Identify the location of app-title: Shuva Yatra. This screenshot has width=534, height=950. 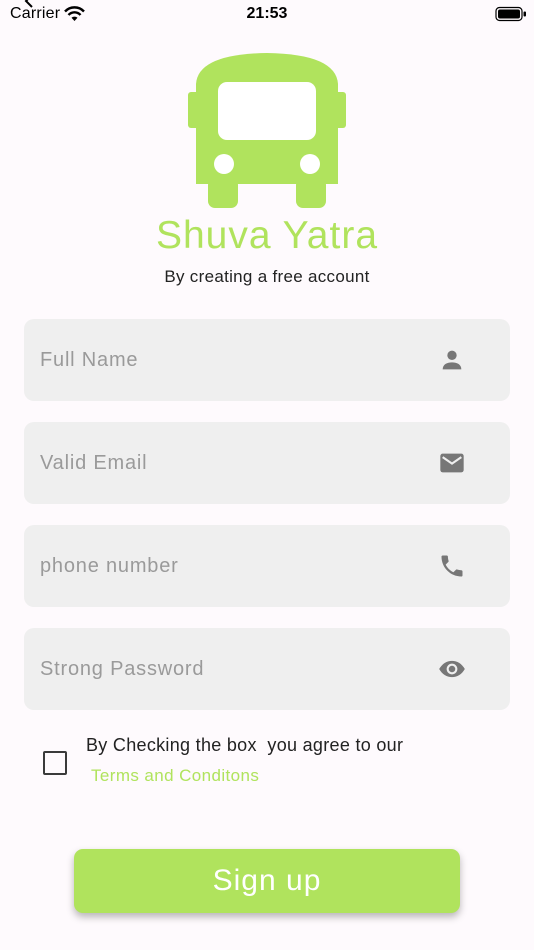
(267, 235).